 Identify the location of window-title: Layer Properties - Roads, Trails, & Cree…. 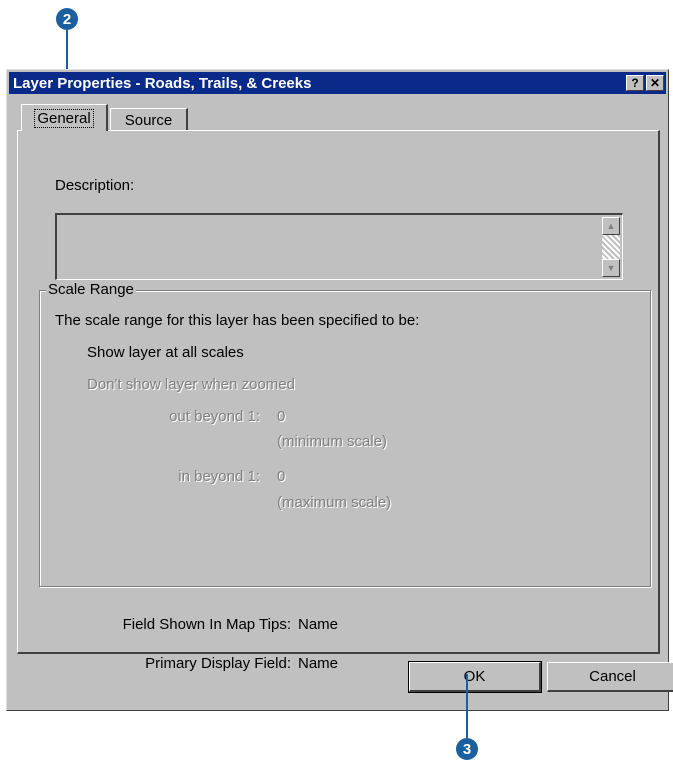
(162, 83).